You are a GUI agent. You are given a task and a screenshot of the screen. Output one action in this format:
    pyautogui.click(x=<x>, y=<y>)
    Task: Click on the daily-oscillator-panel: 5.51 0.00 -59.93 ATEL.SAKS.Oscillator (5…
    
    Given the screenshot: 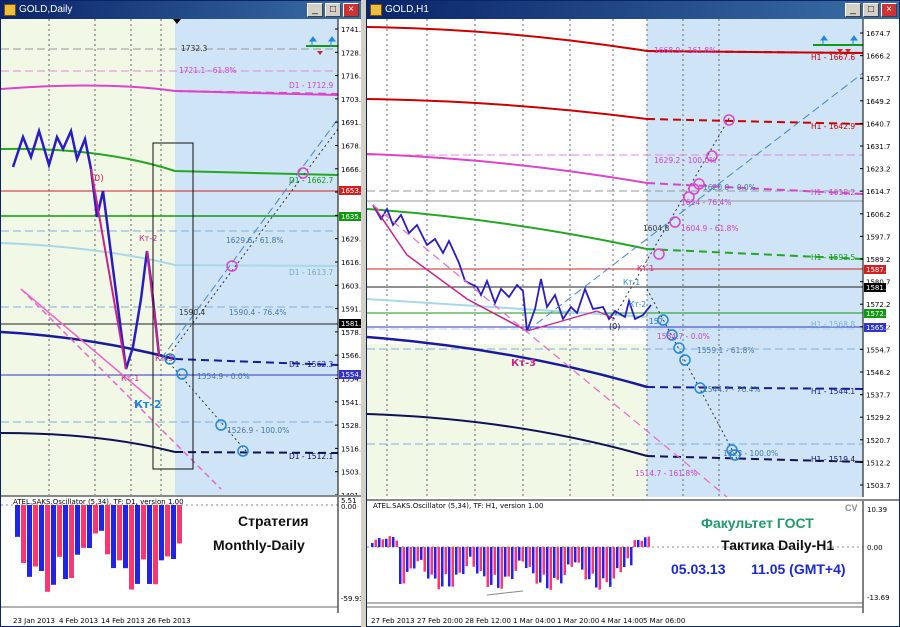 What is the action you would take?
    pyautogui.click(x=181, y=555)
    